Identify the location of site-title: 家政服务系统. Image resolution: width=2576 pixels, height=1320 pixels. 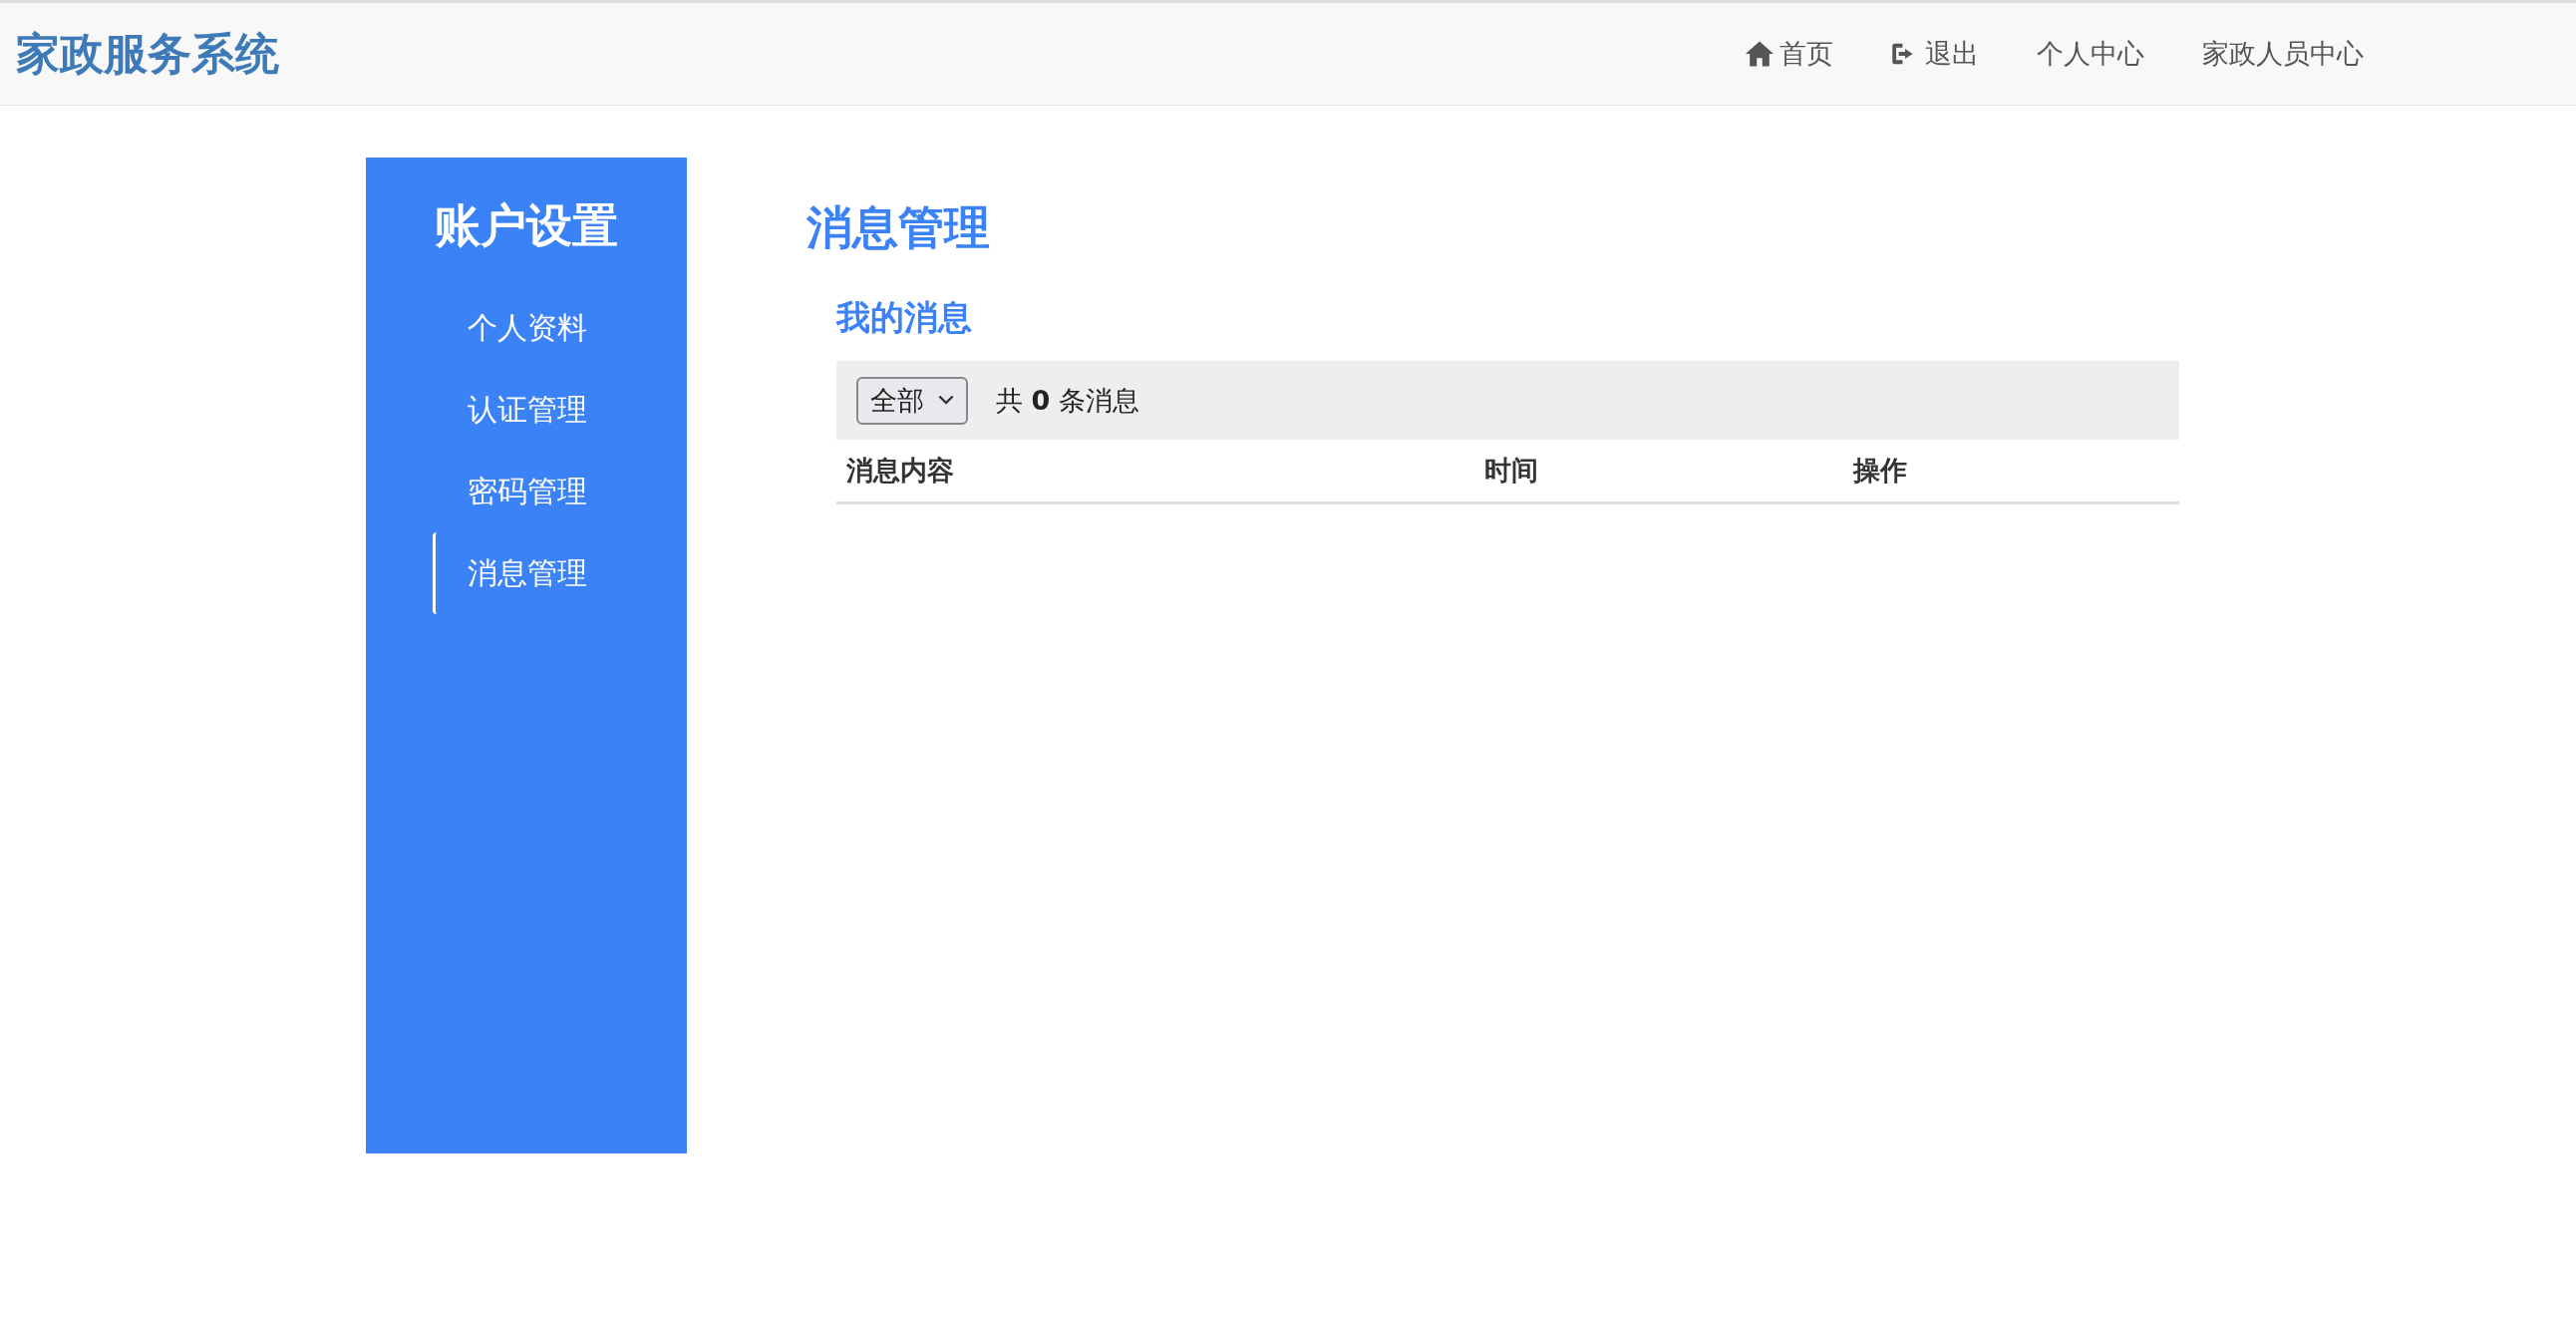
(147, 53).